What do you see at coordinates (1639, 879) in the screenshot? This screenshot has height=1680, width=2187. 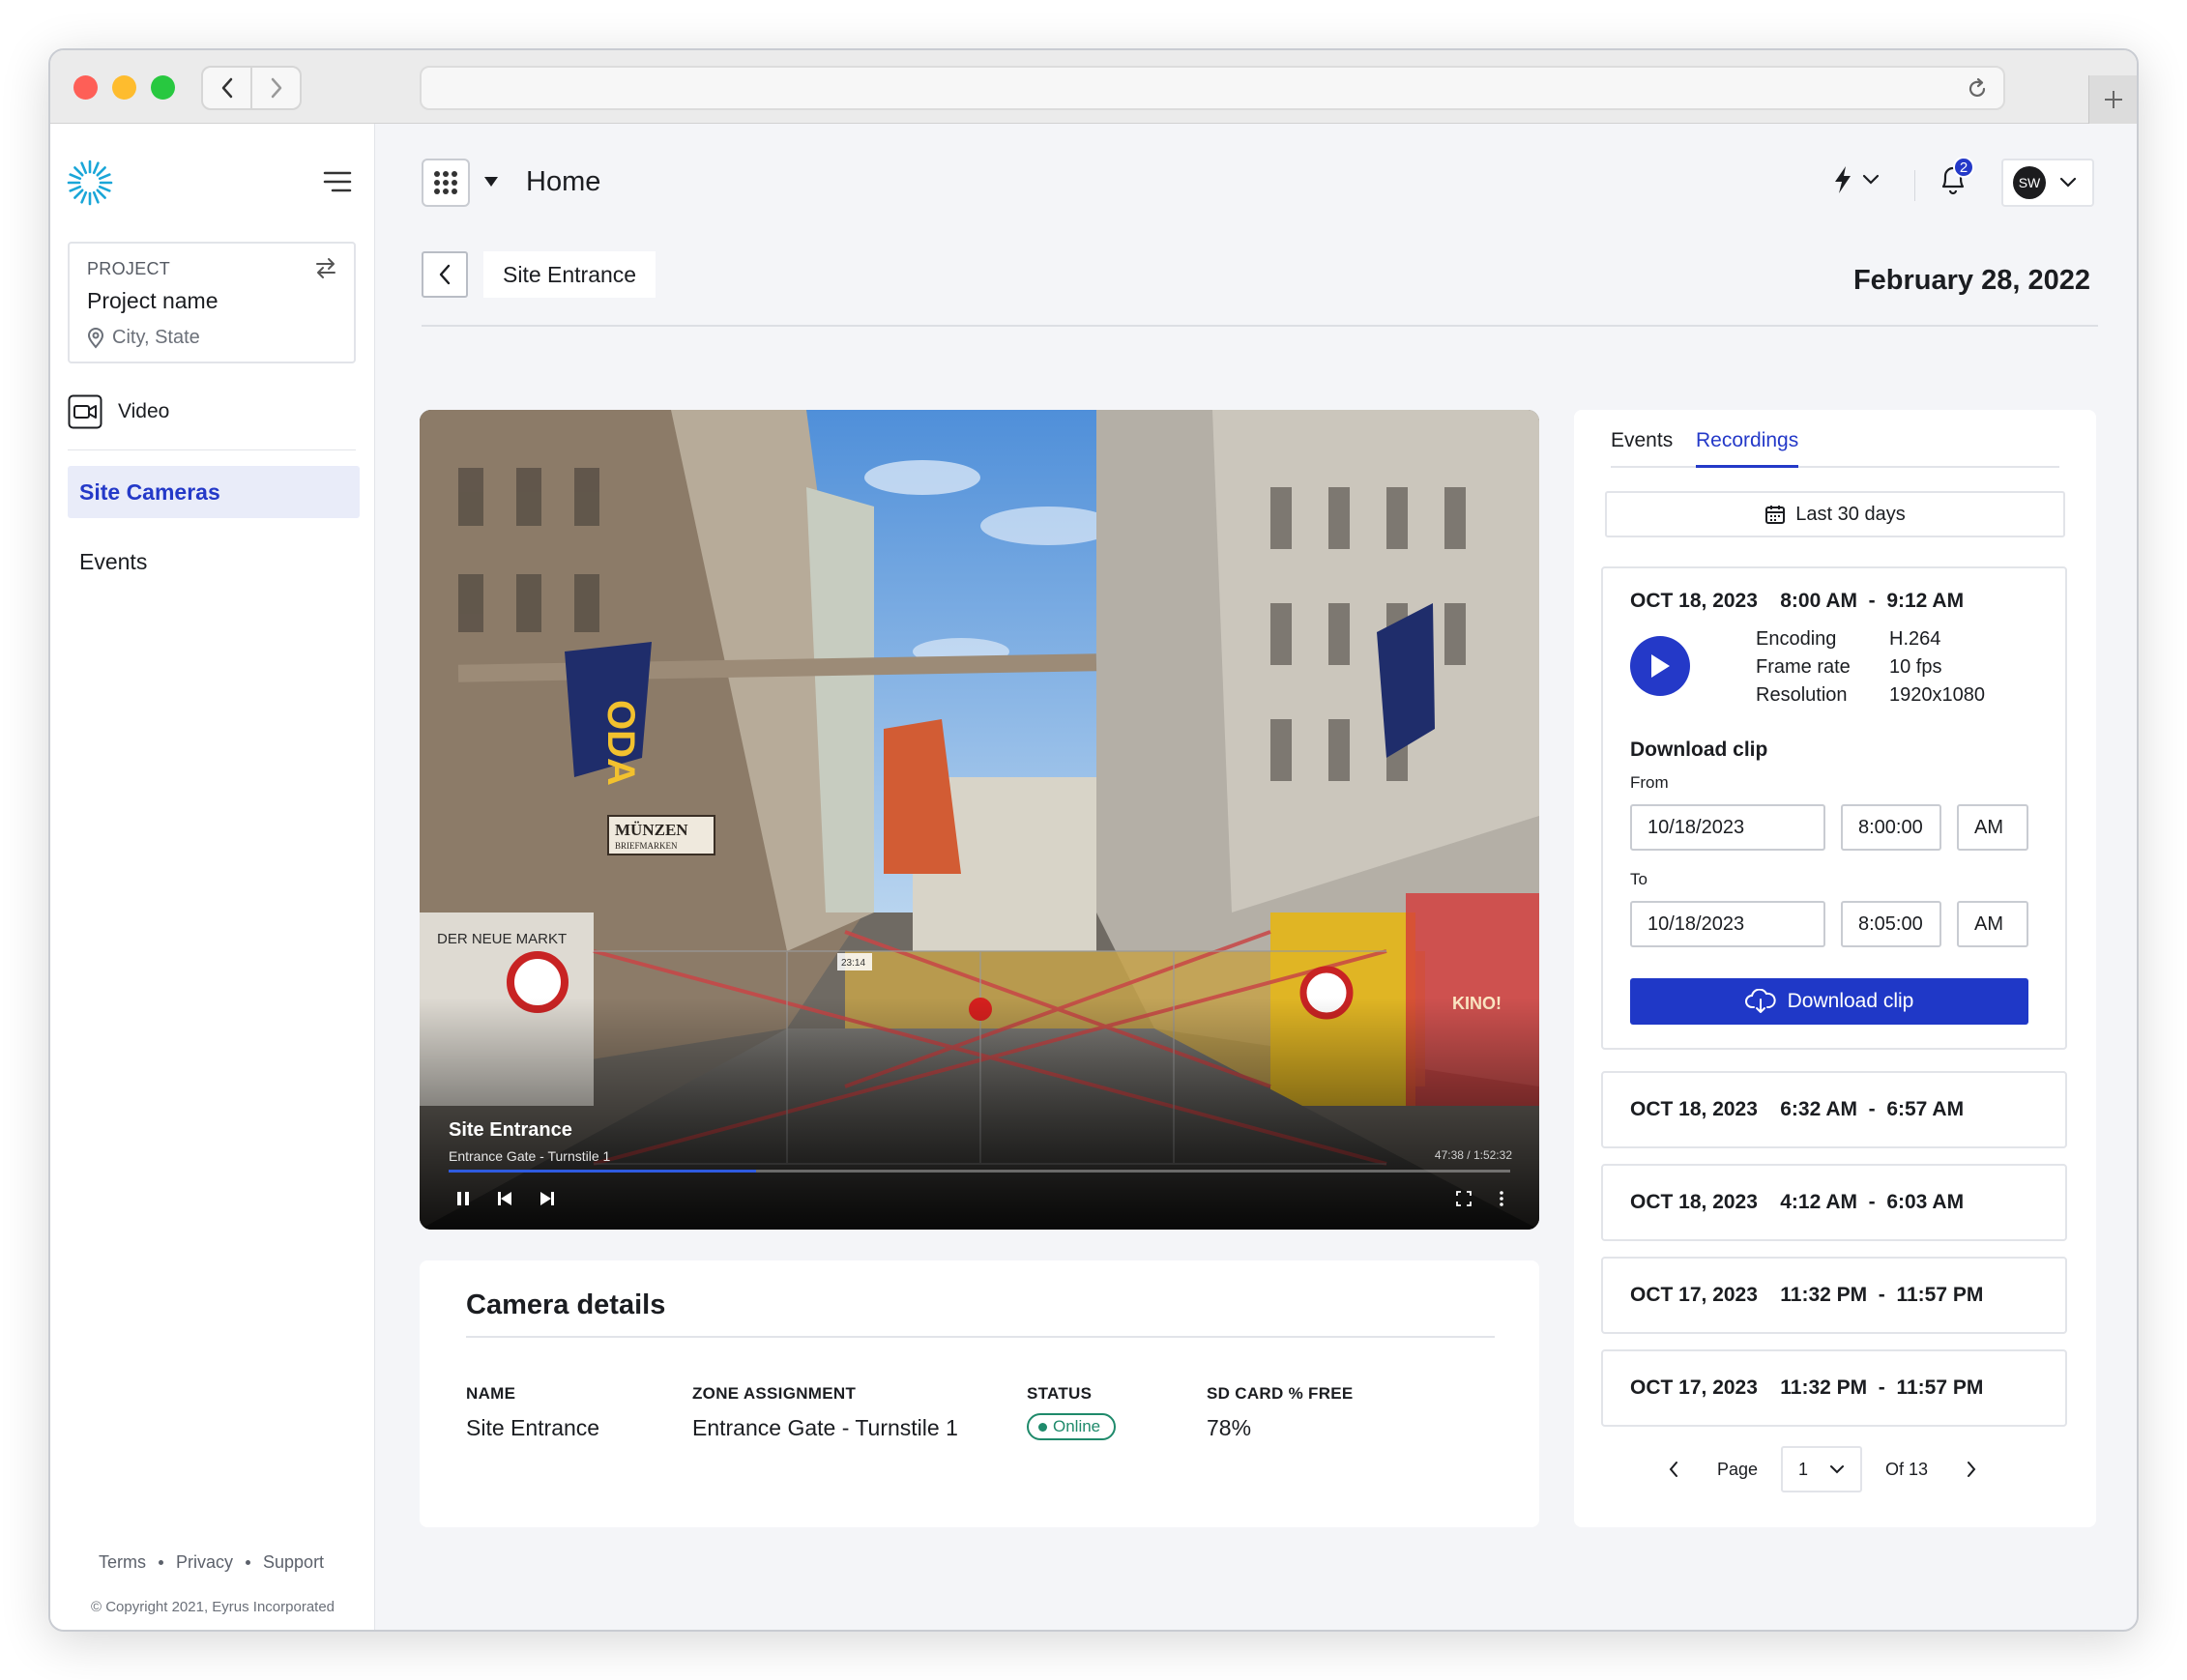 I see `to-label: To` at bounding box center [1639, 879].